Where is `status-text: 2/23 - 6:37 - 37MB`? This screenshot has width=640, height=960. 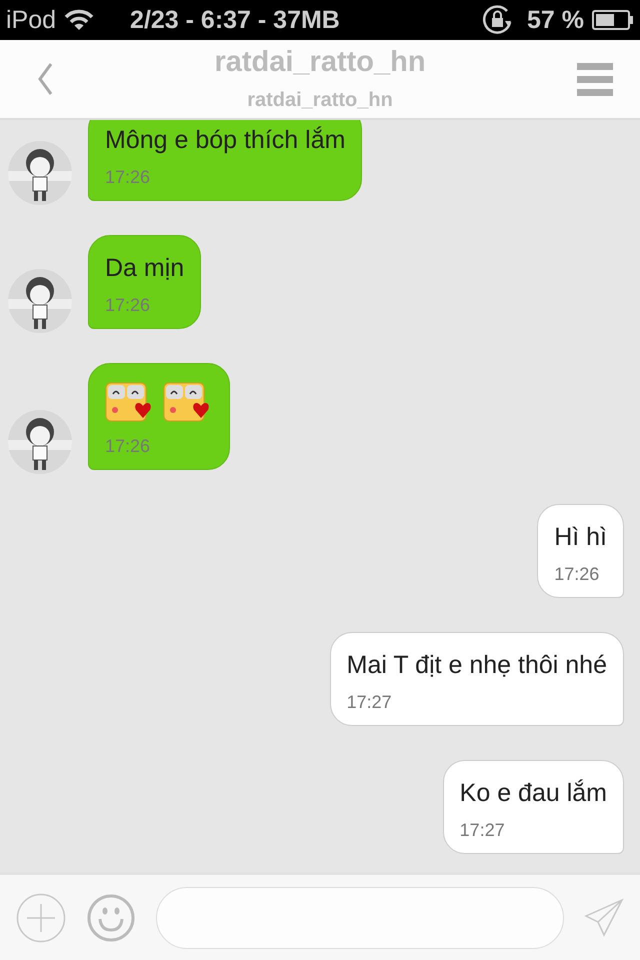 status-text: 2/23 - 6:37 - 37MB is located at coordinates (235, 20).